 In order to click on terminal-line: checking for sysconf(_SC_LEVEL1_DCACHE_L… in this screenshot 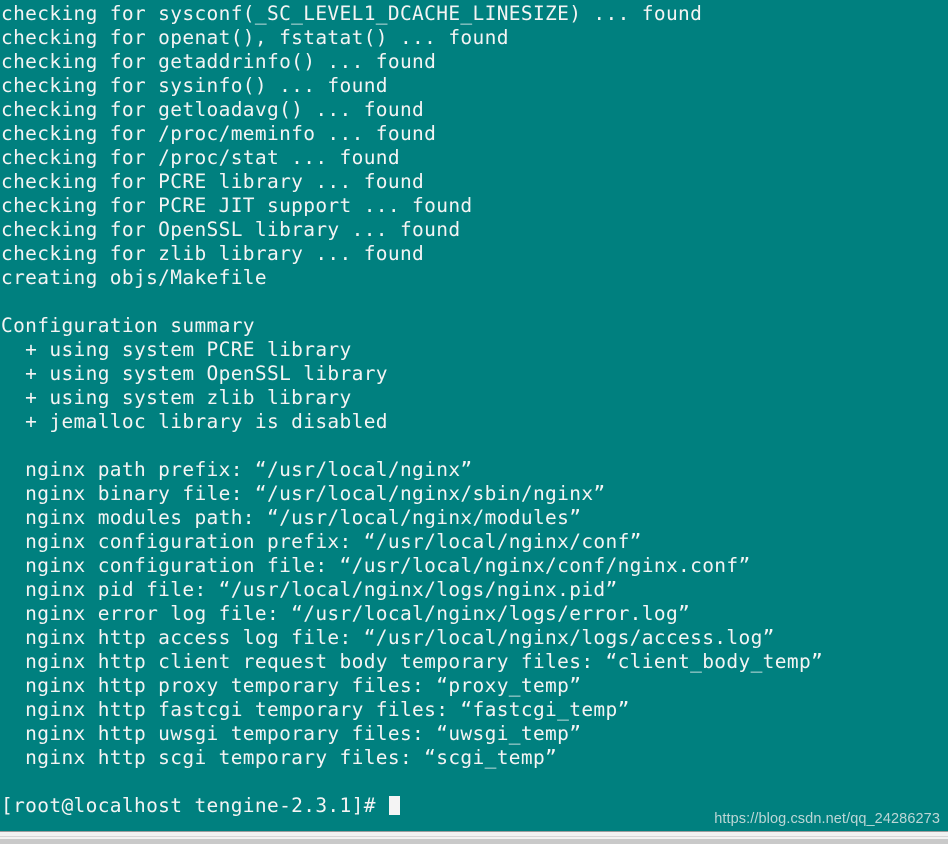, I will do `click(352, 13)`.